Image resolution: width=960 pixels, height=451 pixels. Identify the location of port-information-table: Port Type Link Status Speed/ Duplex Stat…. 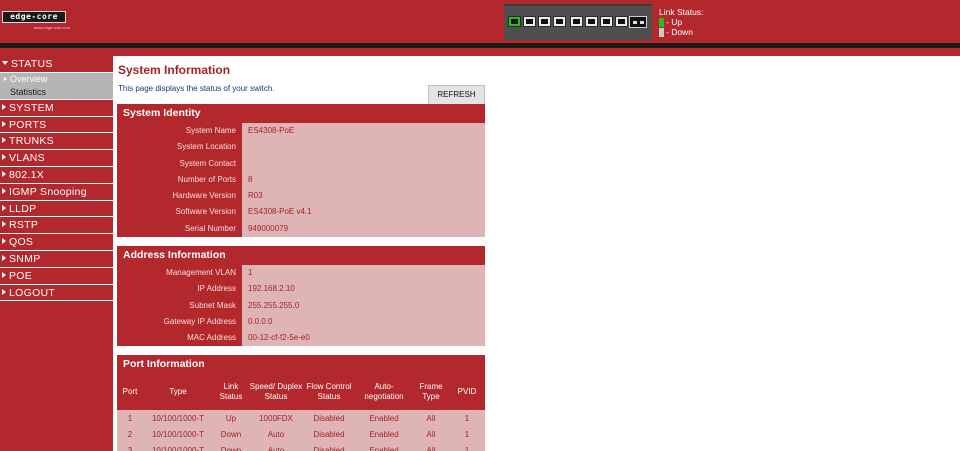
(301, 412).